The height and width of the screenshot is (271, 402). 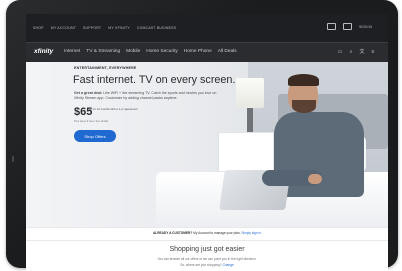 I want to click on monitor-icon, so click(x=347, y=26).